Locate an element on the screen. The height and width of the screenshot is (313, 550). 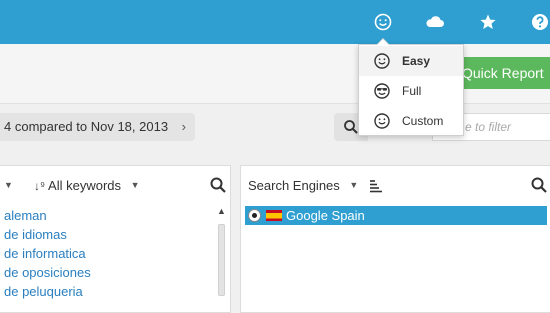
menu-item-full: Full is located at coordinates (411, 91).